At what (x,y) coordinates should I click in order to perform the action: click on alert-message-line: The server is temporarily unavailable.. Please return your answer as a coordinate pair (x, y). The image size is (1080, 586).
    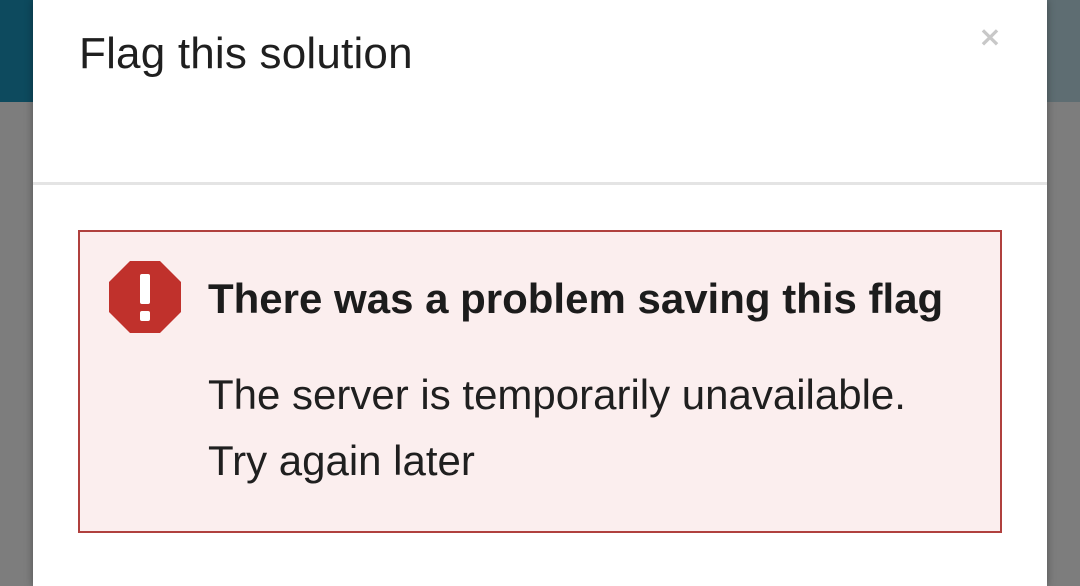
    Looking at the image, I should click on (557, 394).